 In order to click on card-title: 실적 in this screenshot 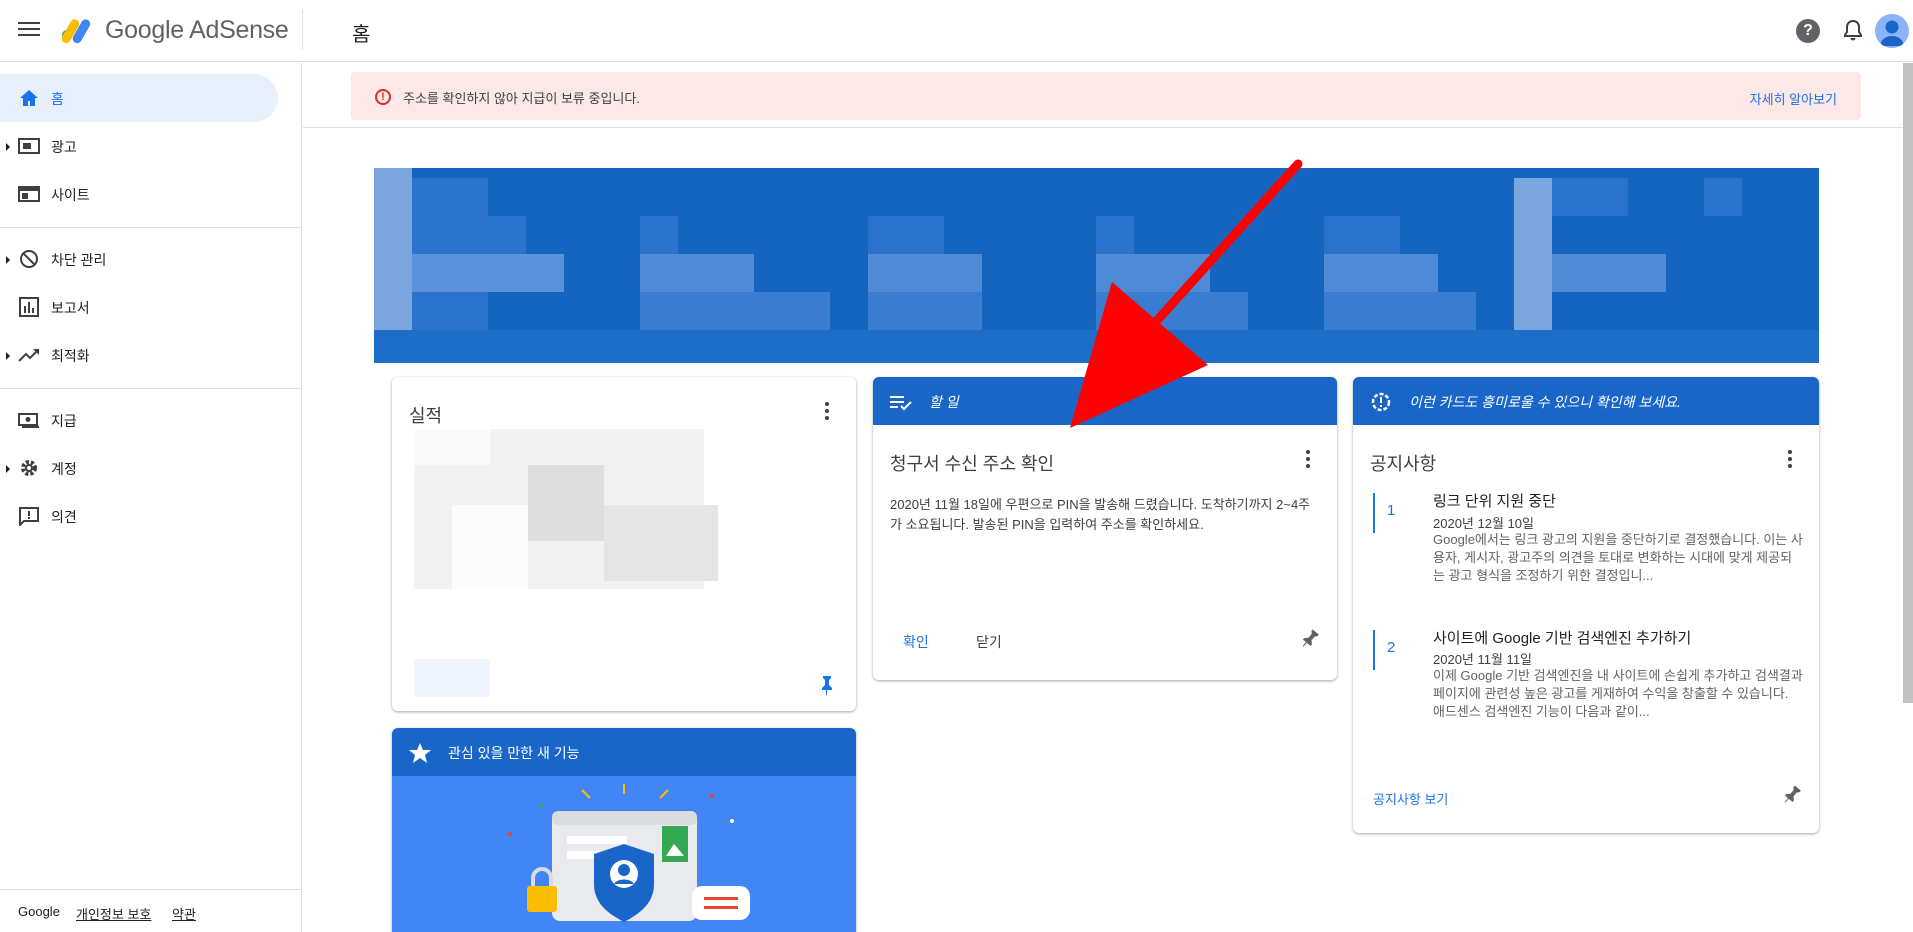, I will do `click(426, 416)`.